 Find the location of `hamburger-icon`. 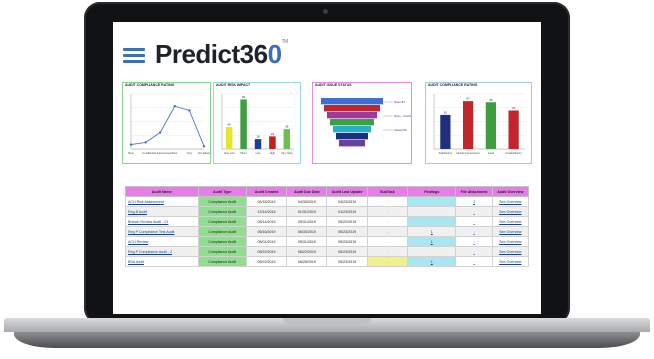

hamburger-icon is located at coordinates (134, 56).